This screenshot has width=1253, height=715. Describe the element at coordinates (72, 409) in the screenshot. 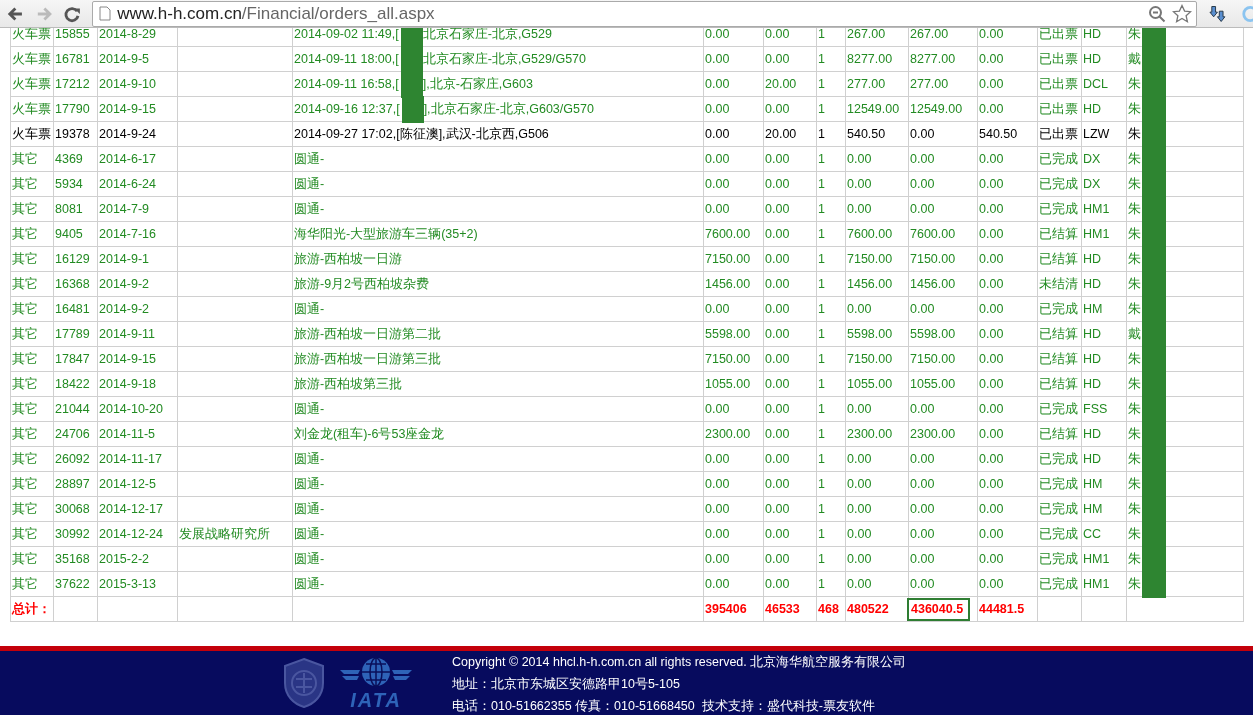

I see `table-cell: 21044` at that location.